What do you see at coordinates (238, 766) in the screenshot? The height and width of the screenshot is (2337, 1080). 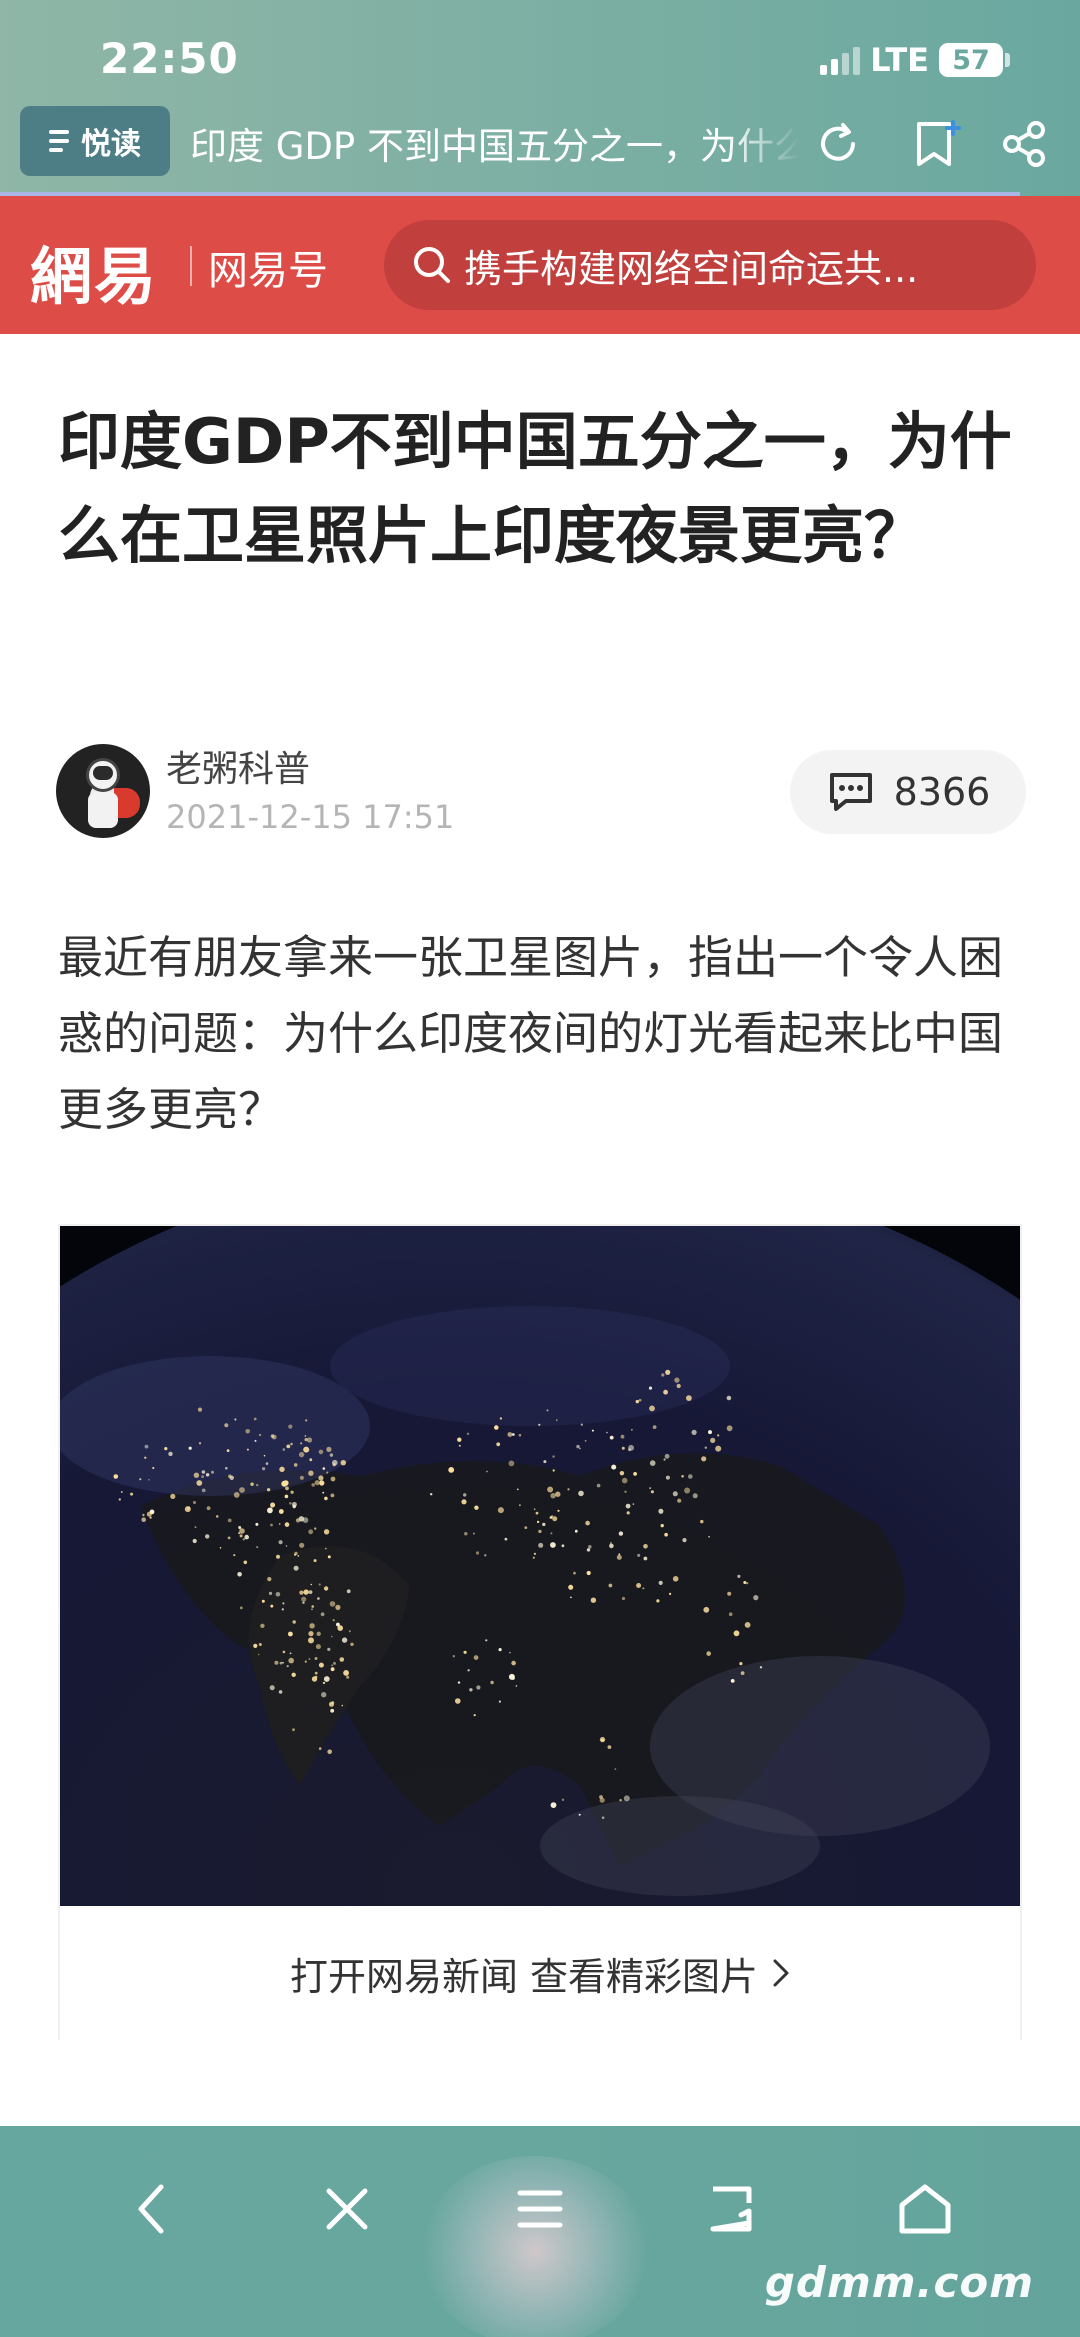 I see `author-name: 老粥科普` at bounding box center [238, 766].